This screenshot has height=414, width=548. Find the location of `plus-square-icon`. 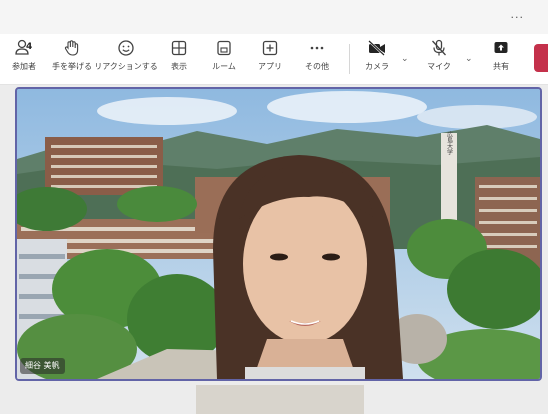

plus-square-icon is located at coordinates (270, 48).